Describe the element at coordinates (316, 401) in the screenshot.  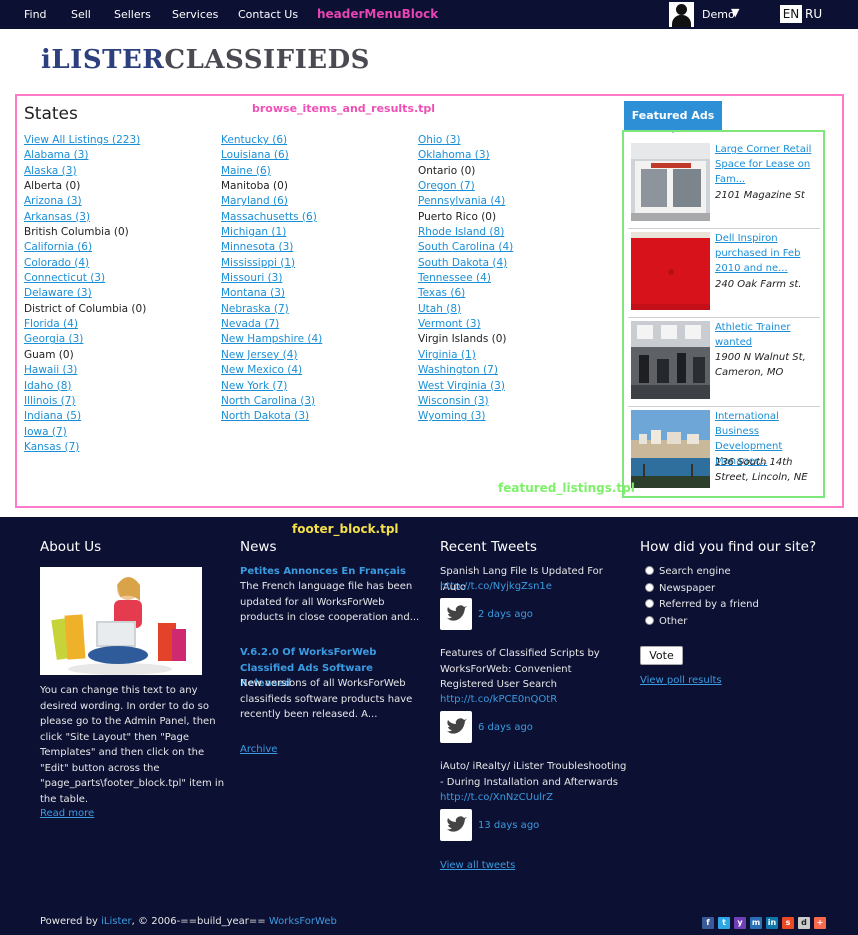
I see `state-link: North Carolina (3)` at that location.